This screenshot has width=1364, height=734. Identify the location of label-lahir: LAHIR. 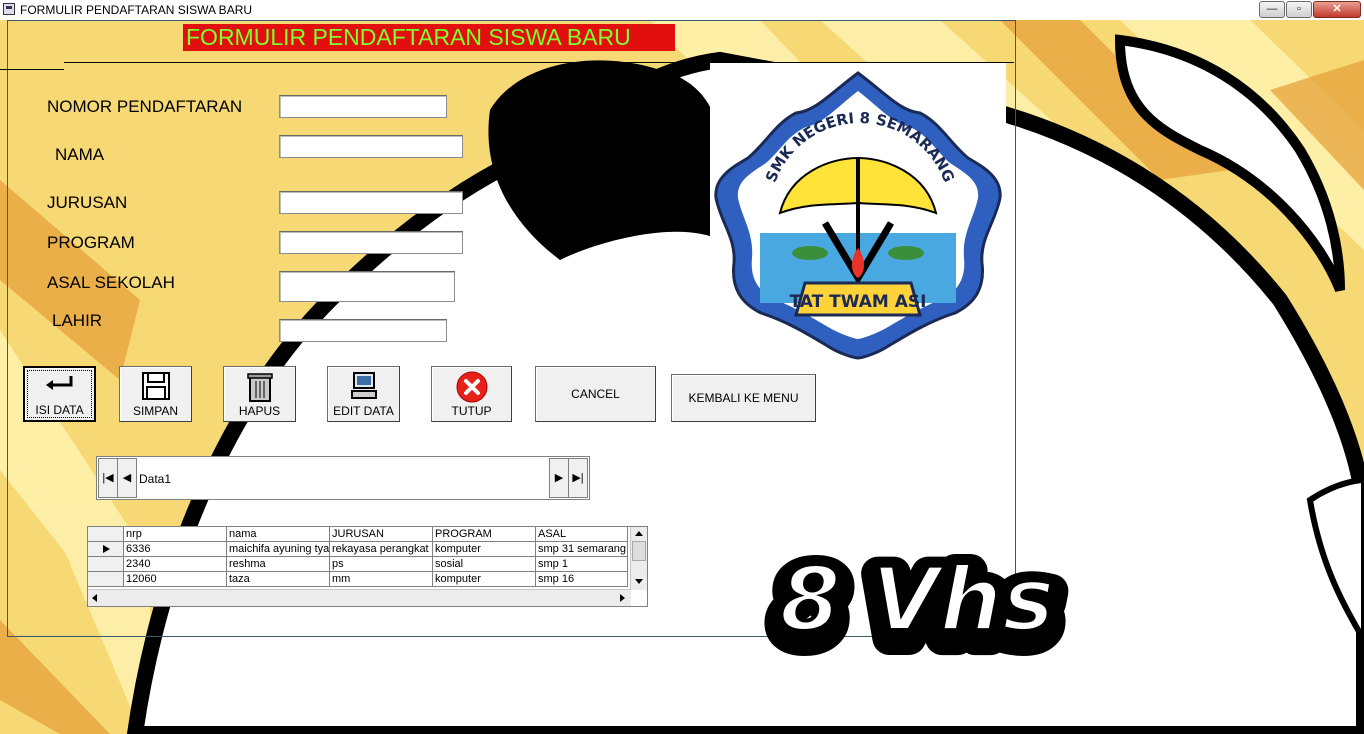
(77, 320).